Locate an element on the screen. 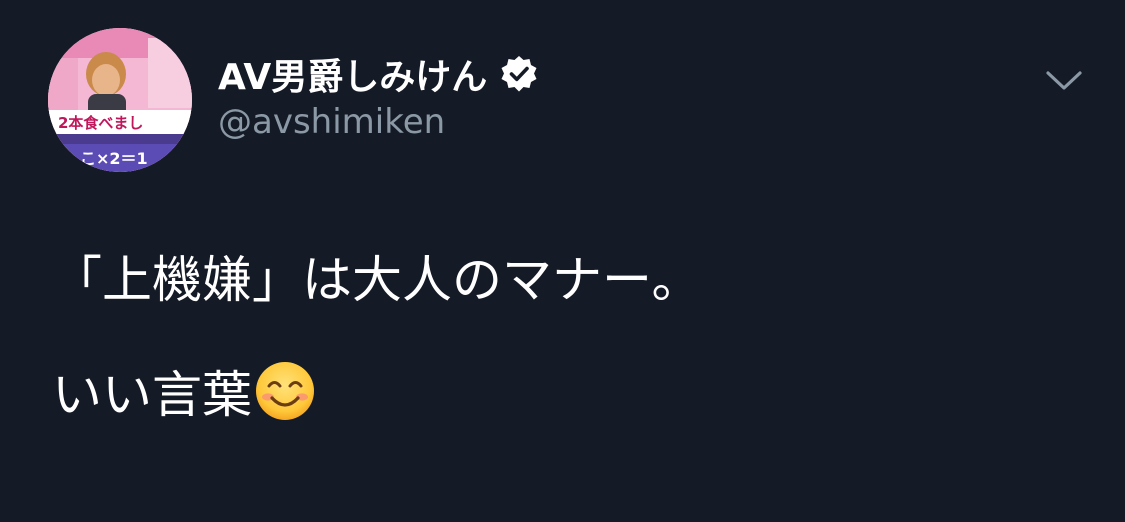 This screenshot has width=1125, height=522. tweet-line: いい言葉 is located at coordinates (572, 392).